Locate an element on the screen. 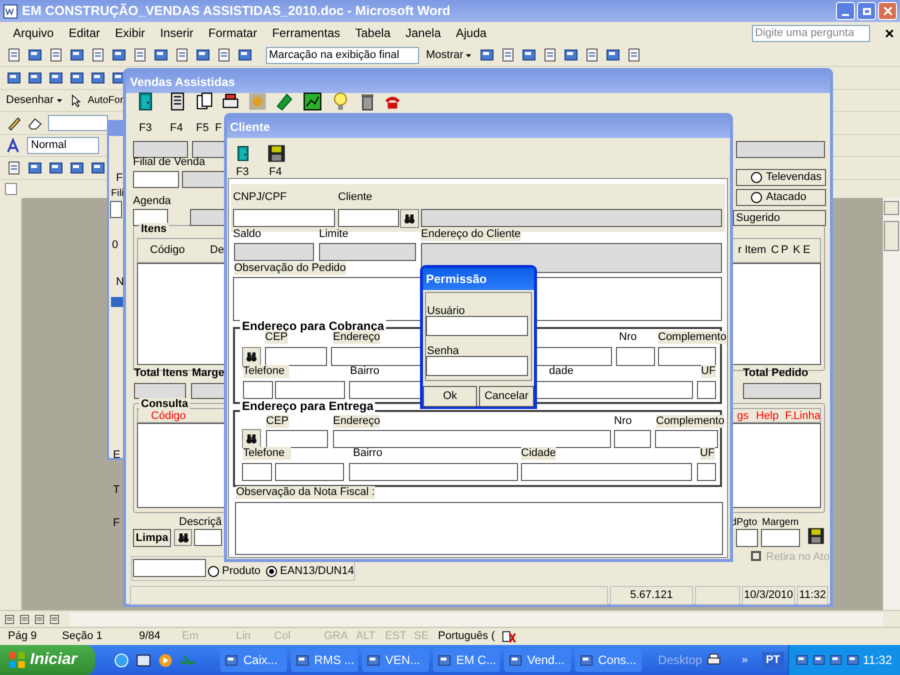 The image size is (900, 675). status-text: 5.67.121 is located at coordinates (651, 595).